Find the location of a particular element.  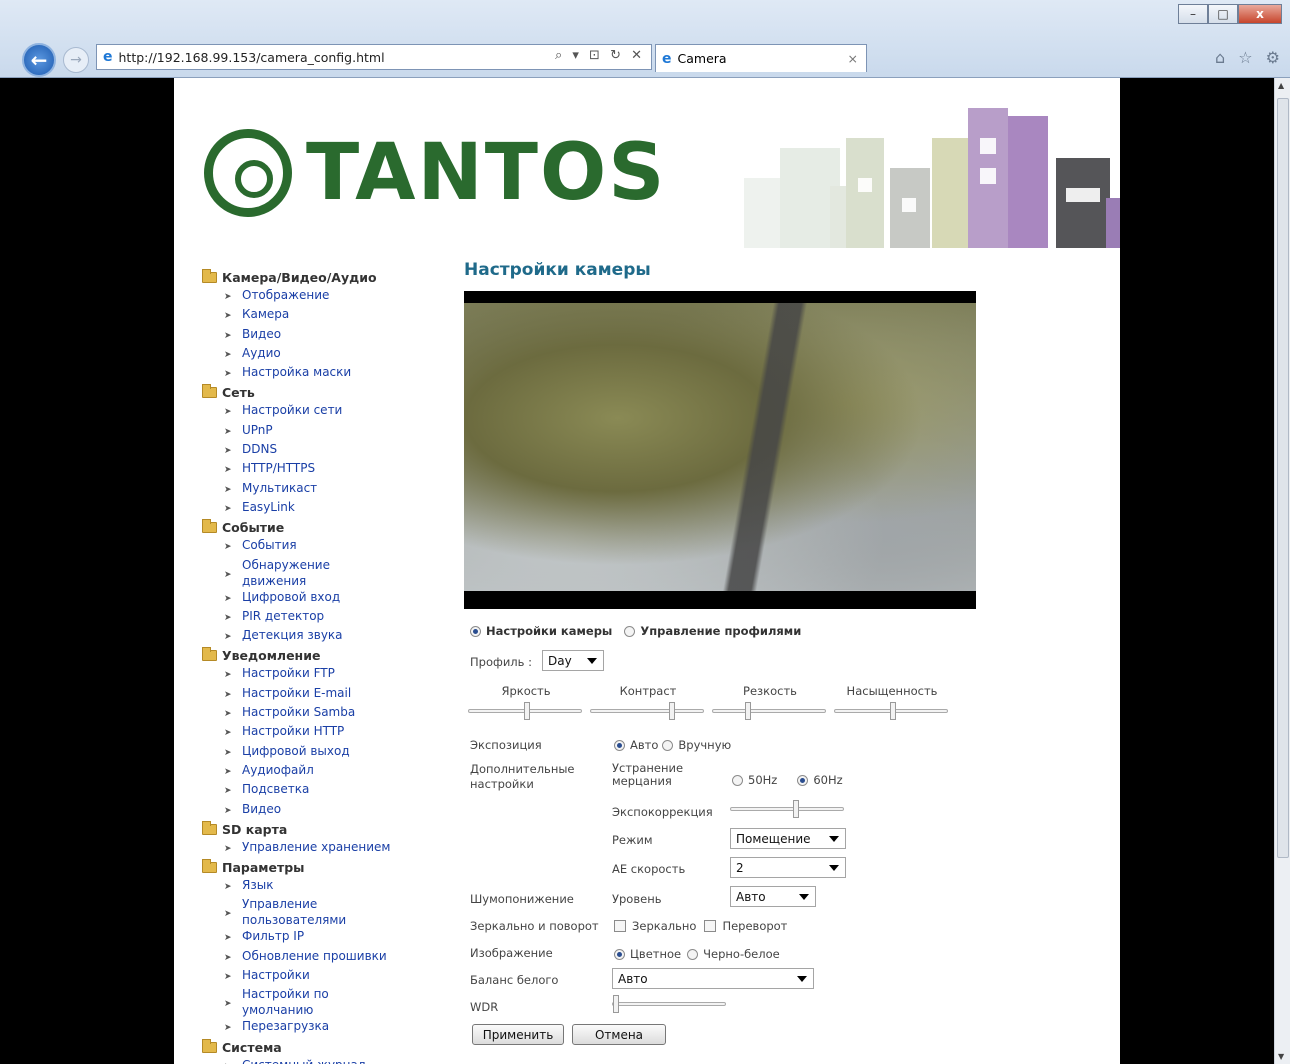

sidebar-item: ➤ Настройки по умолчанию is located at coordinates (317, 1002).